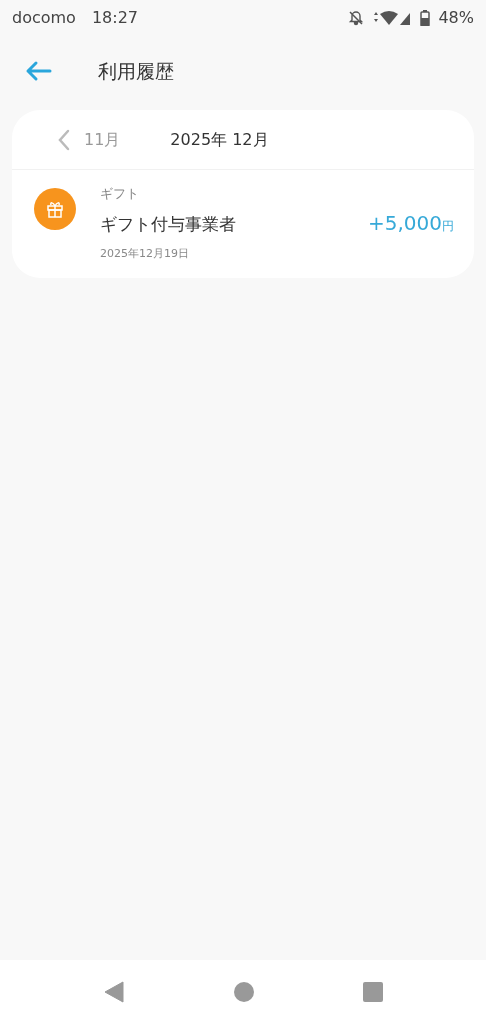 This screenshot has width=486, height=1024. What do you see at coordinates (244, 992) in the screenshot?
I see `home-icon` at bounding box center [244, 992].